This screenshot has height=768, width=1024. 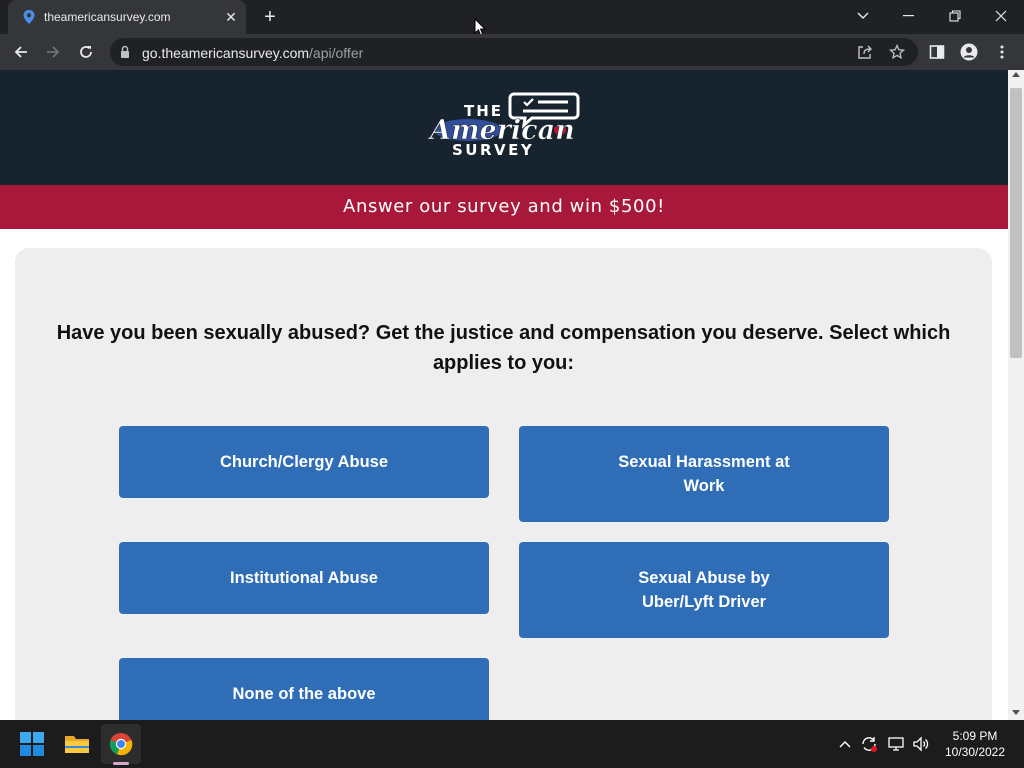 What do you see at coordinates (975, 744) in the screenshot?
I see `taskbar-clock: 5:09 PM 10/30/2022` at bounding box center [975, 744].